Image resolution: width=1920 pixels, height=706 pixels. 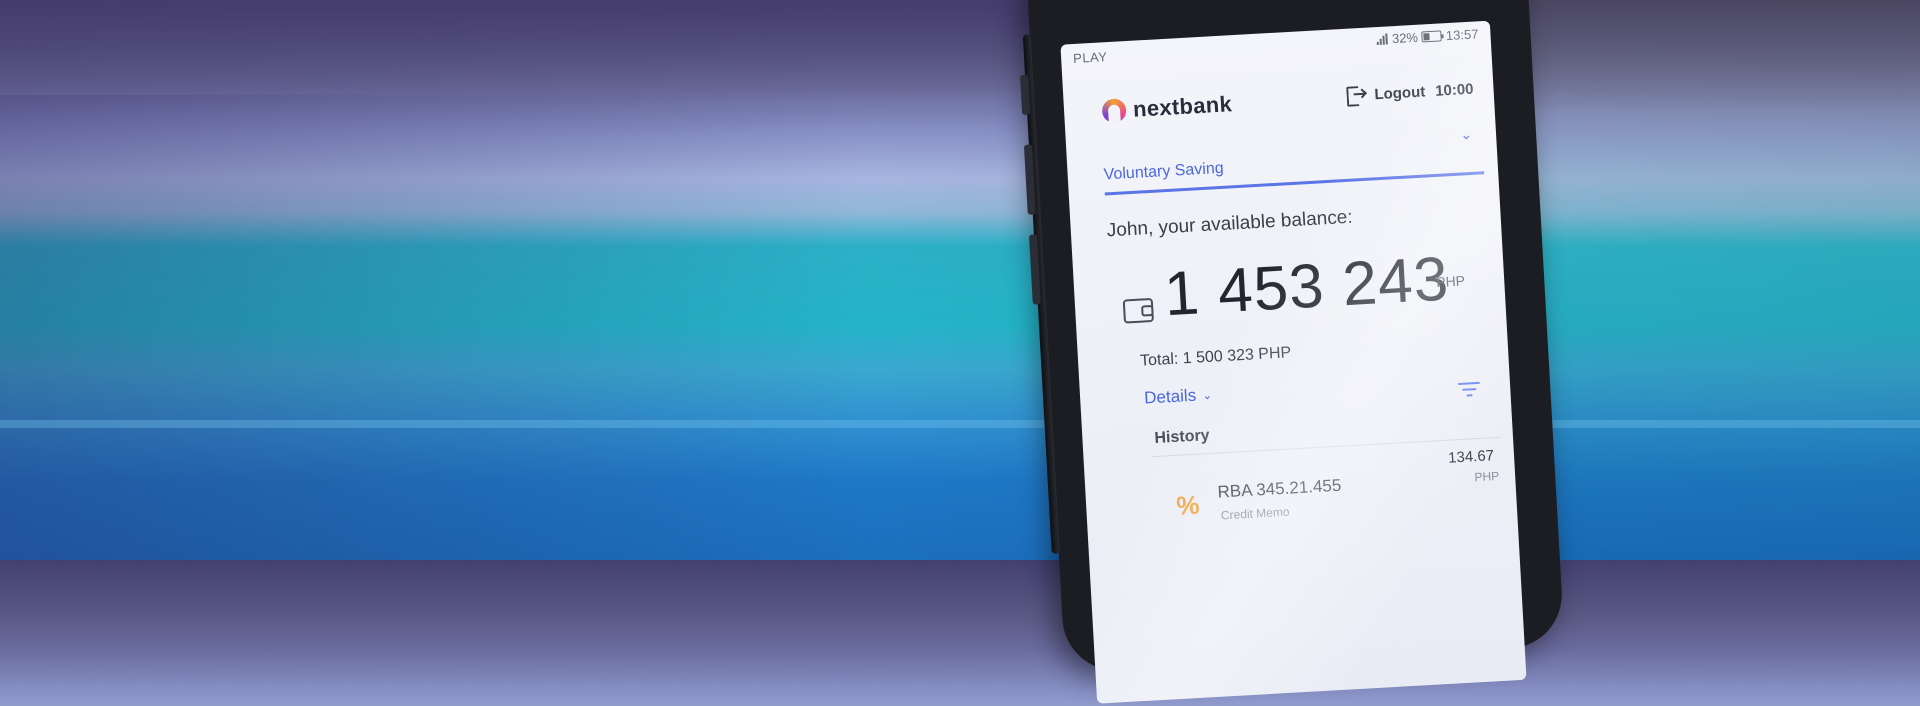 What do you see at coordinates (1293, 161) in the screenshot?
I see `account-dropdown: Voluntary Saving ⌄` at bounding box center [1293, 161].